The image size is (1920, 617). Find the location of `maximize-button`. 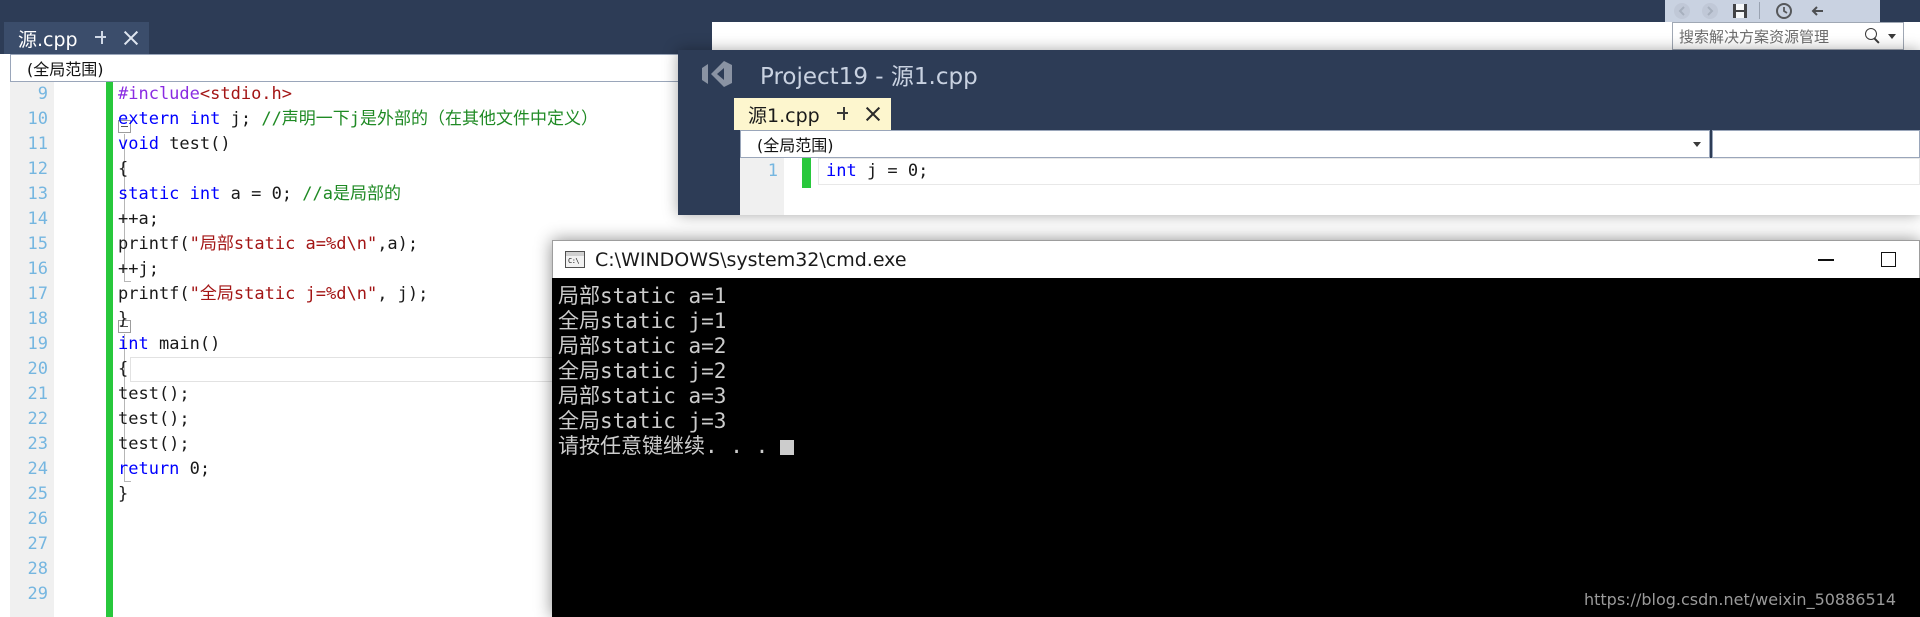

maximize-button is located at coordinates (1888, 260).